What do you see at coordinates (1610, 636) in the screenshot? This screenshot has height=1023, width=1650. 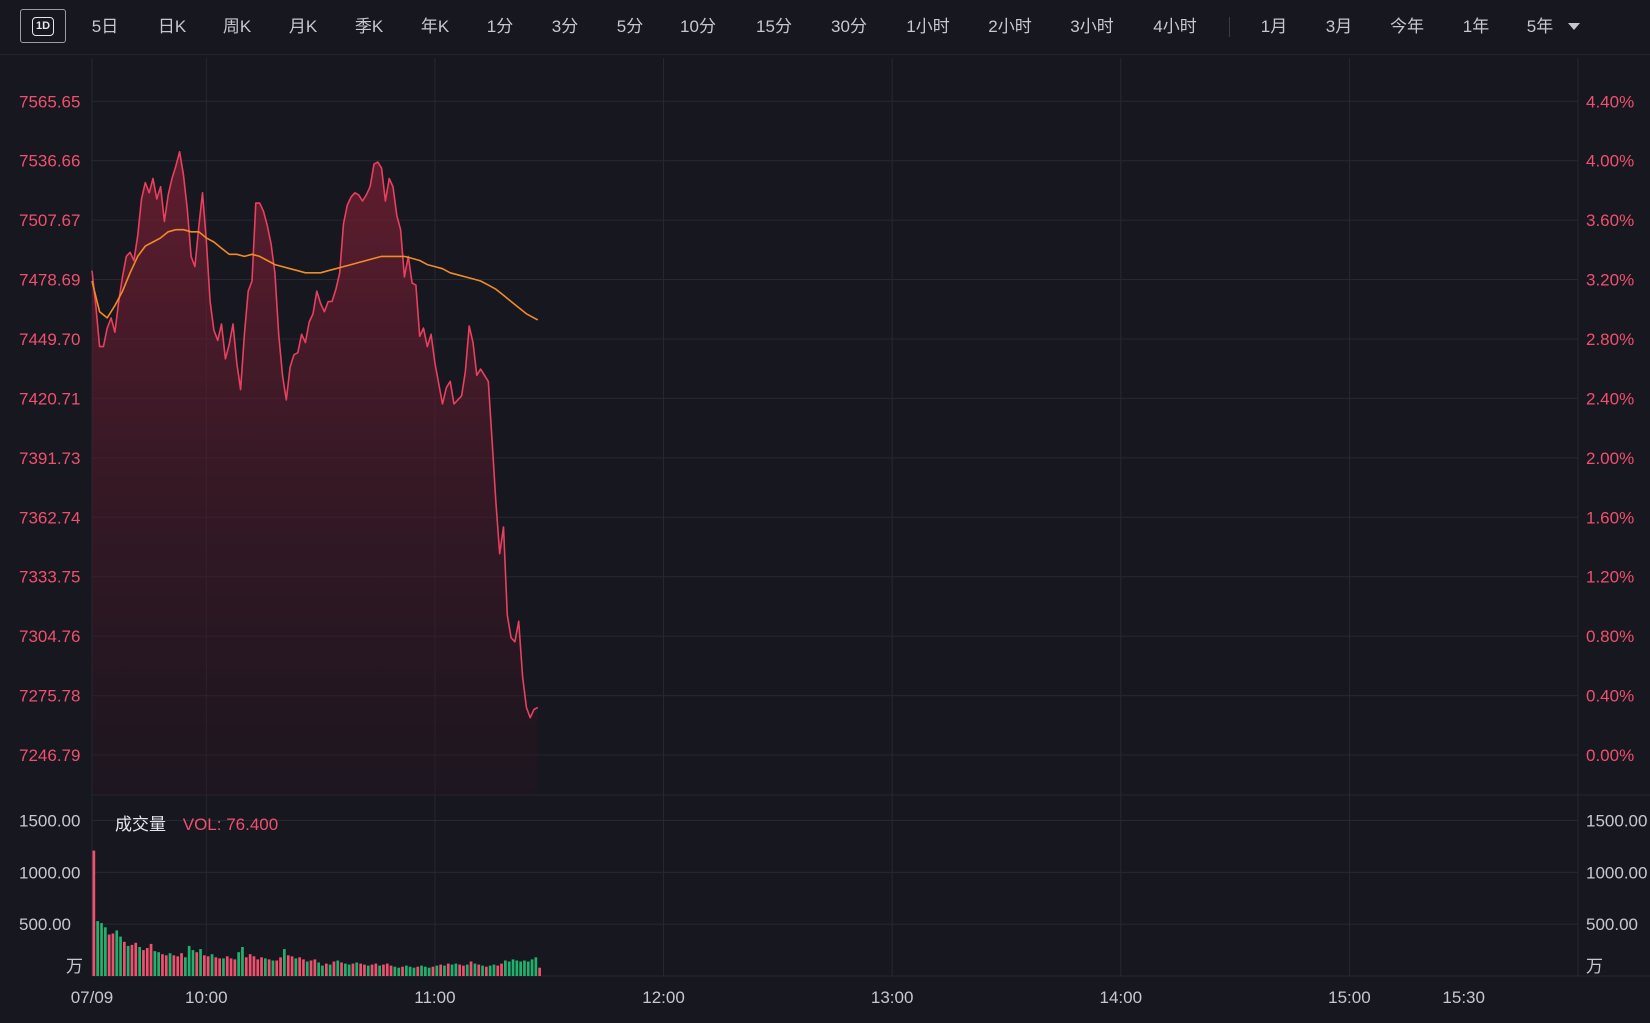 I see `pct-tick-label: 0.80%` at bounding box center [1610, 636].